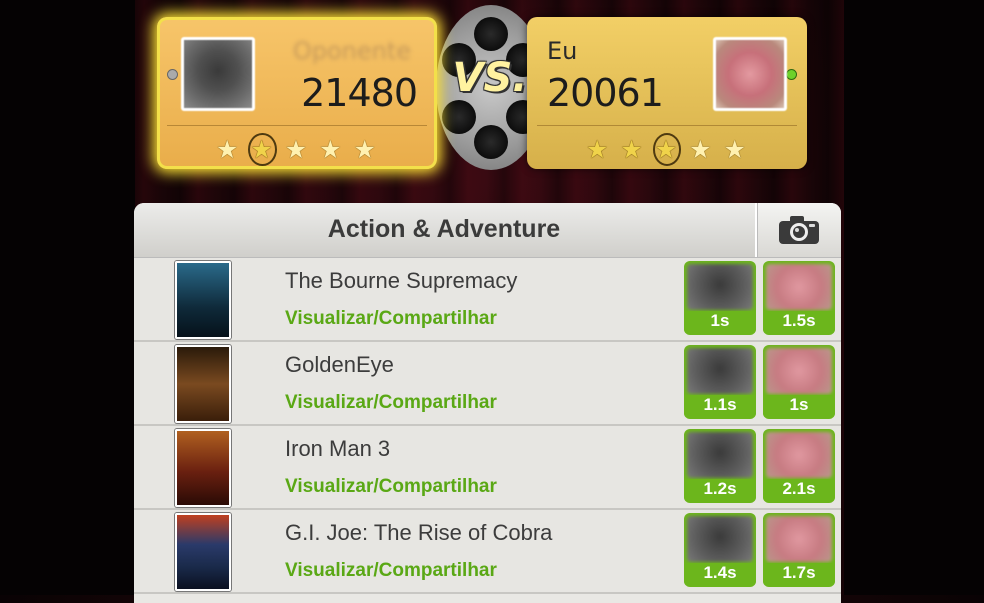 The image size is (984, 603). Describe the element at coordinates (444, 229) in the screenshot. I see `category-title: Action & Adventure` at that location.